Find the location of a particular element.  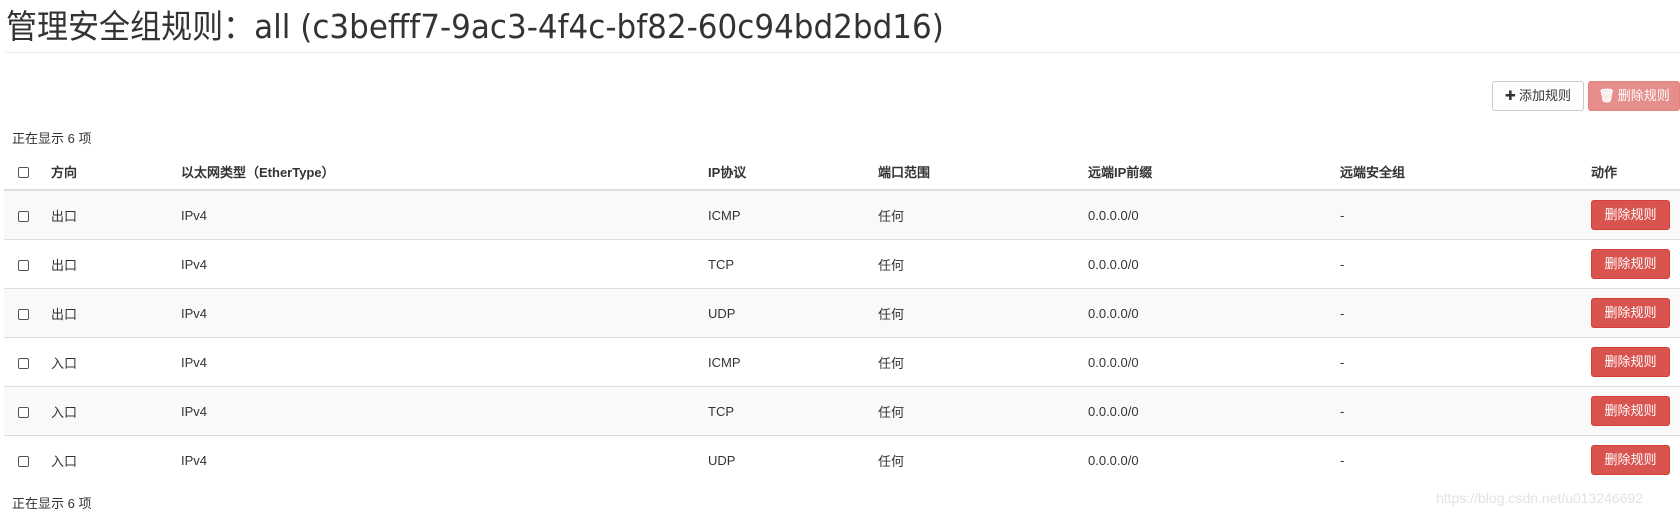

select-all-checkbox is located at coordinates (23, 173).